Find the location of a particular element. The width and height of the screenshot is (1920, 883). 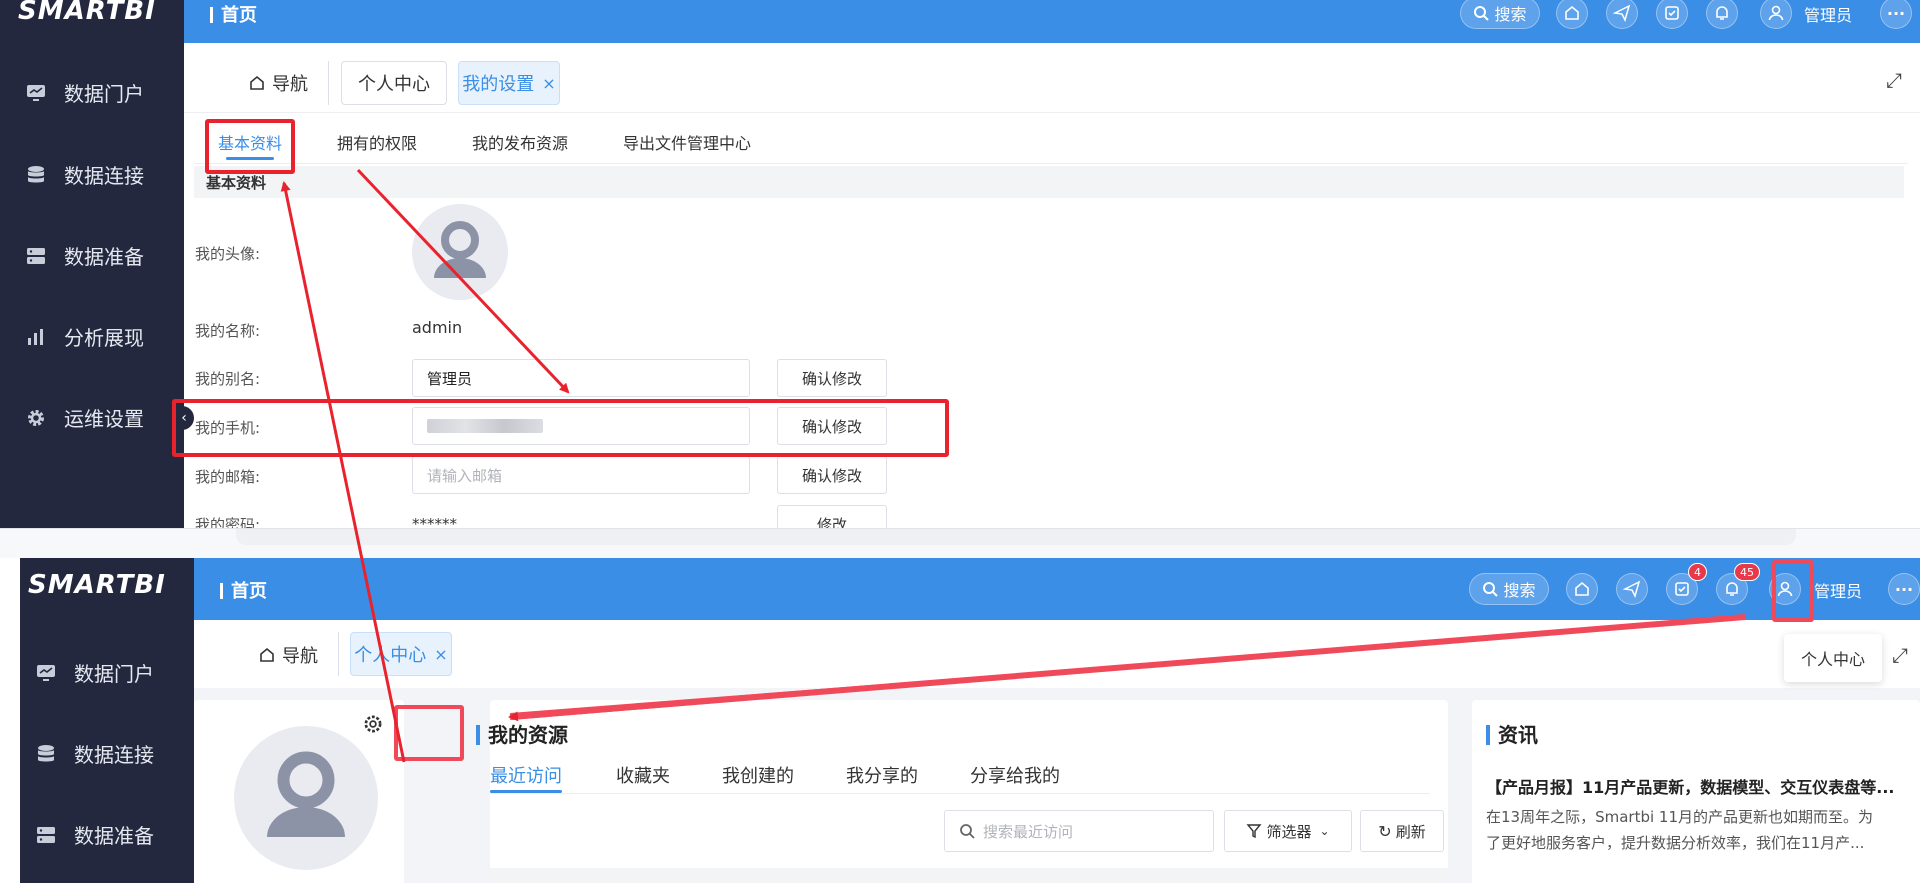

tab-personal-center: 个人中心 is located at coordinates (394, 83).